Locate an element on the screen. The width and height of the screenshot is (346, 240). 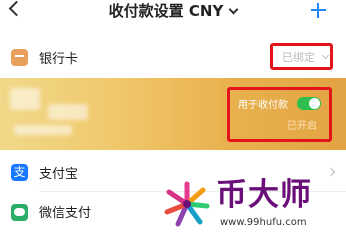
wechat-bubble is located at coordinates (19, 212).